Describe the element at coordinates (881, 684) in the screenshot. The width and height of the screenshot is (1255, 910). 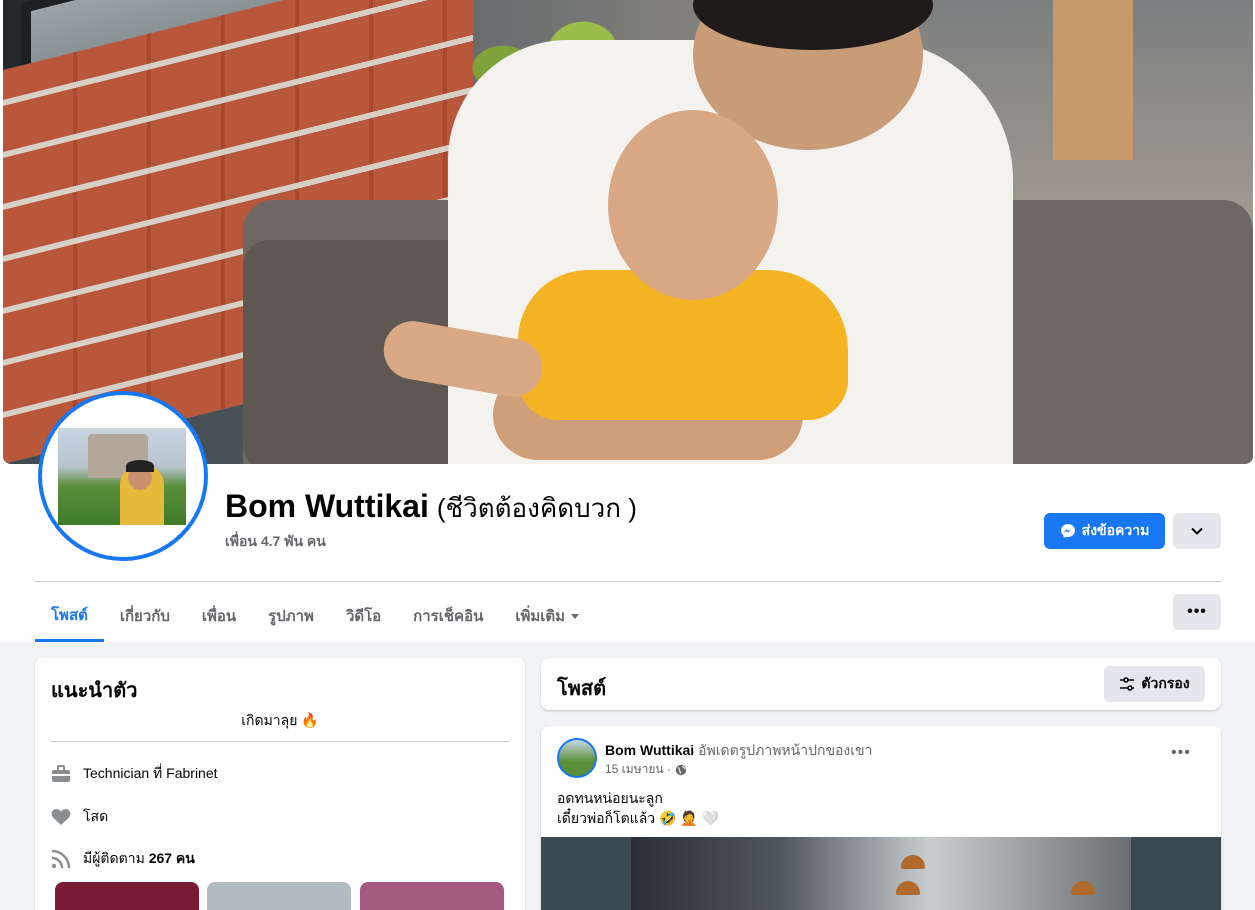
I see `posts-header-card: โพสต์ ตัวกรอง` at that location.